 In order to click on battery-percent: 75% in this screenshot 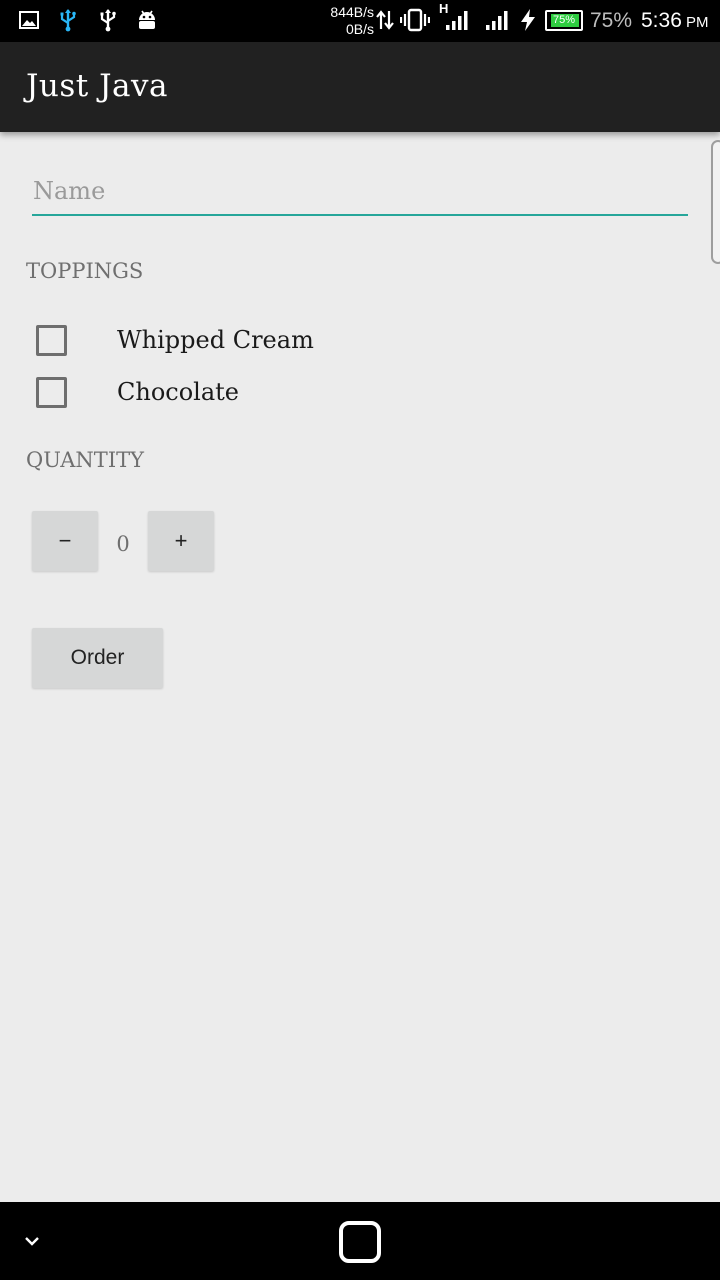, I will do `click(611, 20)`.